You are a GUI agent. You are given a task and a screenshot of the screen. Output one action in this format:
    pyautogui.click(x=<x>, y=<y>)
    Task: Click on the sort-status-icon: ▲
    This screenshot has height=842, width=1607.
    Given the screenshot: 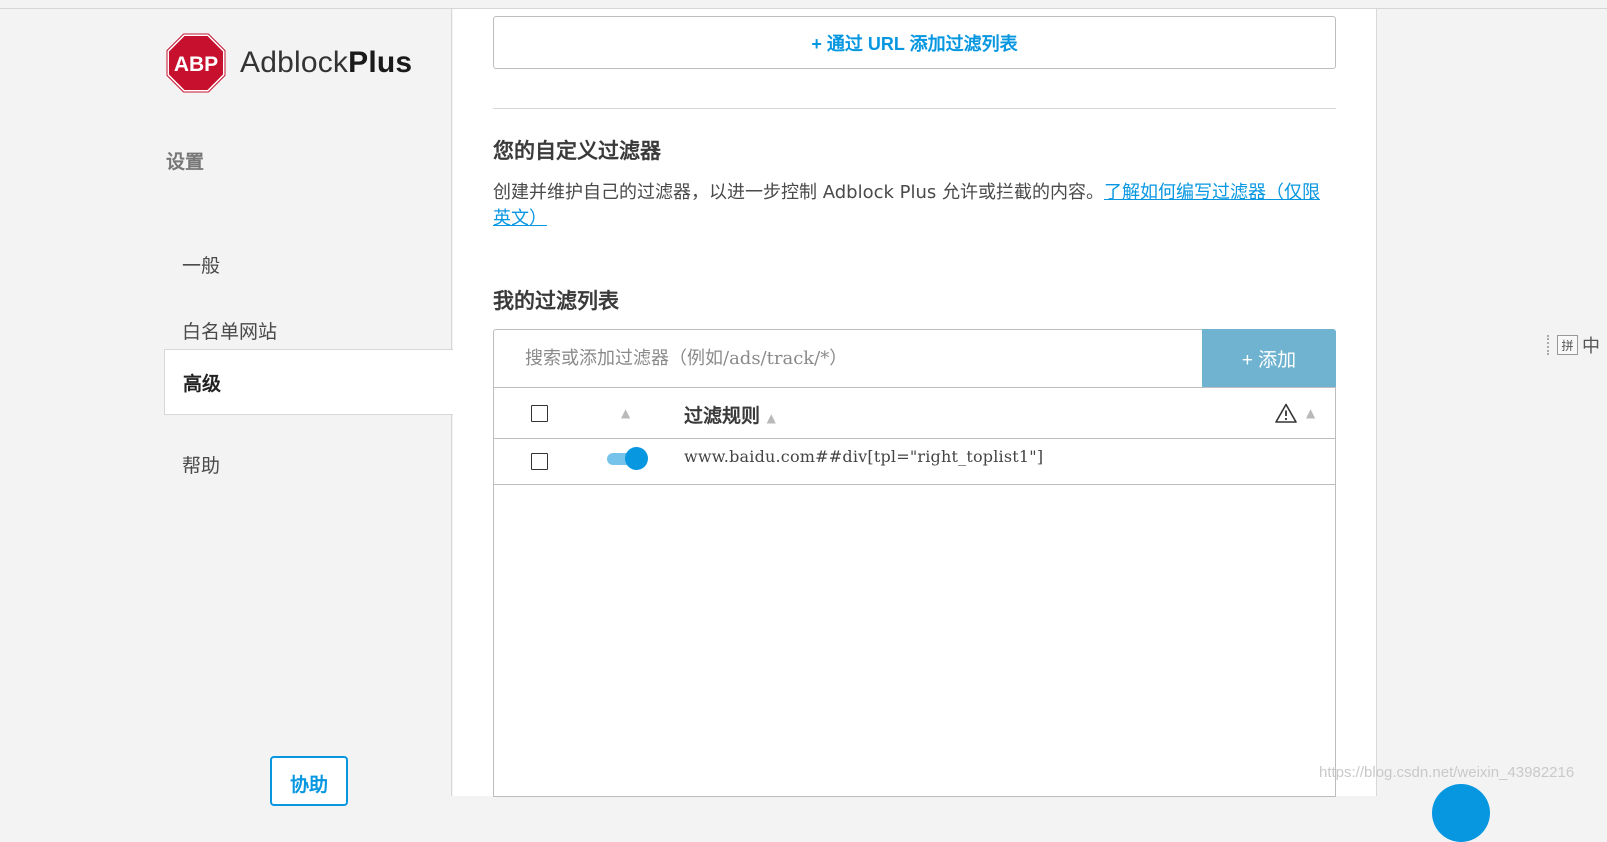 What is the action you would take?
    pyautogui.click(x=625, y=413)
    